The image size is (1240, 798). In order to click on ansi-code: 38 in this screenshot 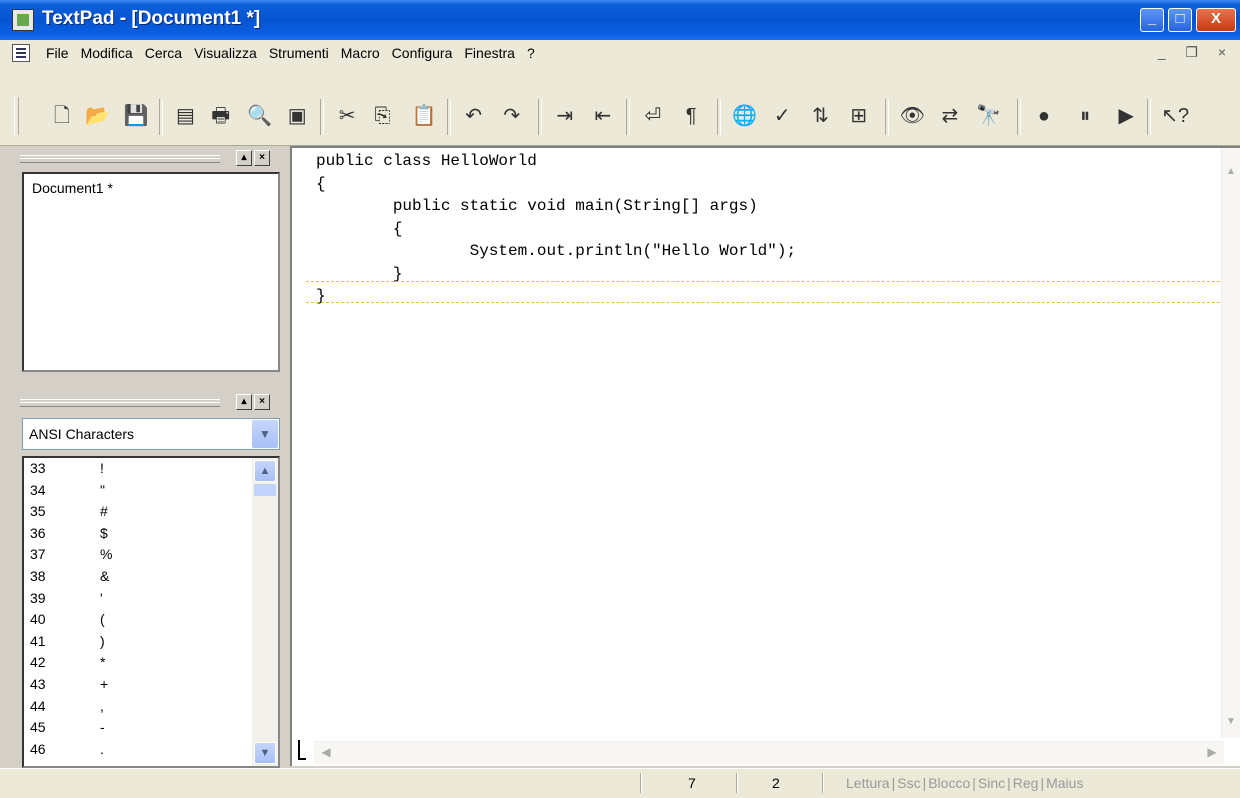, I will do `click(38, 576)`.